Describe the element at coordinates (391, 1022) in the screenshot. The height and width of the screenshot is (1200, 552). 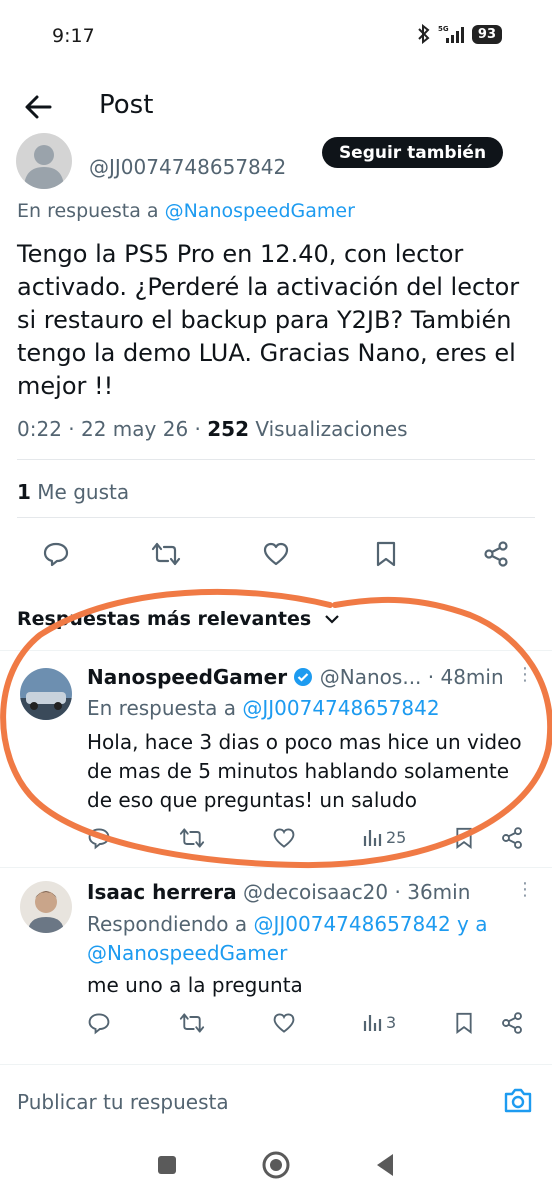
I see `views-count: 3` at that location.